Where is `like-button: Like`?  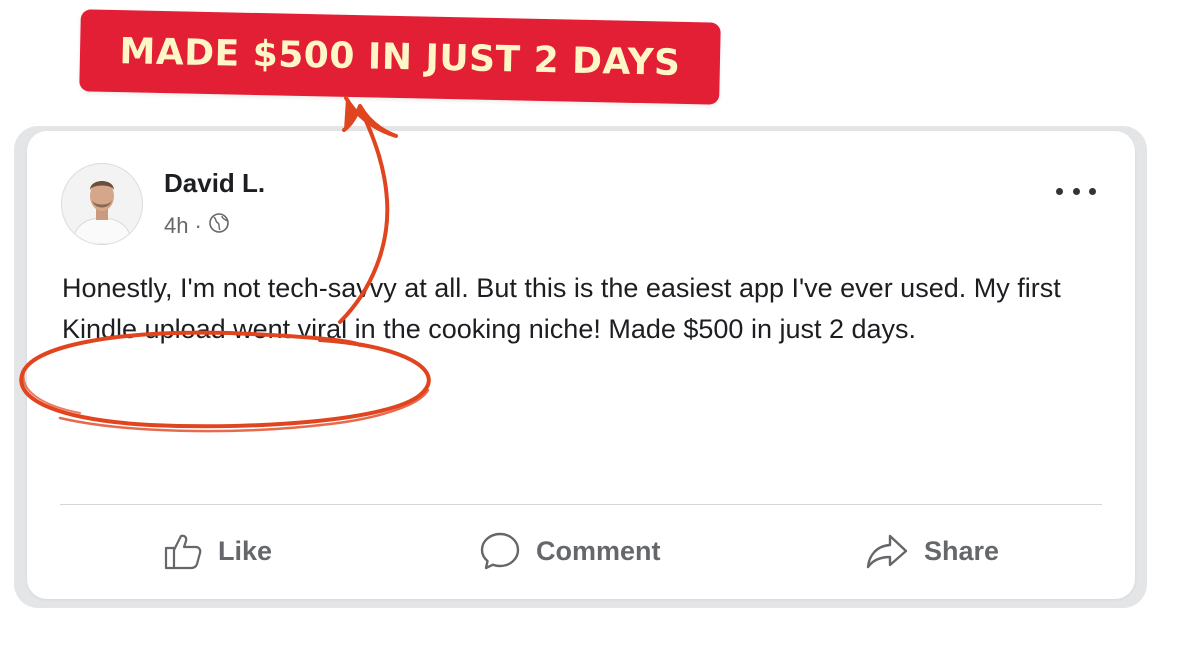 like-button: Like is located at coordinates (217, 551).